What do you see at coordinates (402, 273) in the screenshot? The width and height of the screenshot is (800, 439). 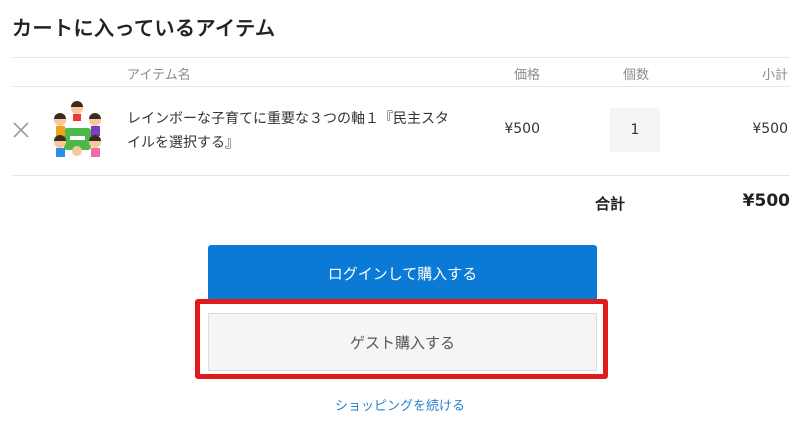 I see `login-purchase-button: ログインして購入する` at bounding box center [402, 273].